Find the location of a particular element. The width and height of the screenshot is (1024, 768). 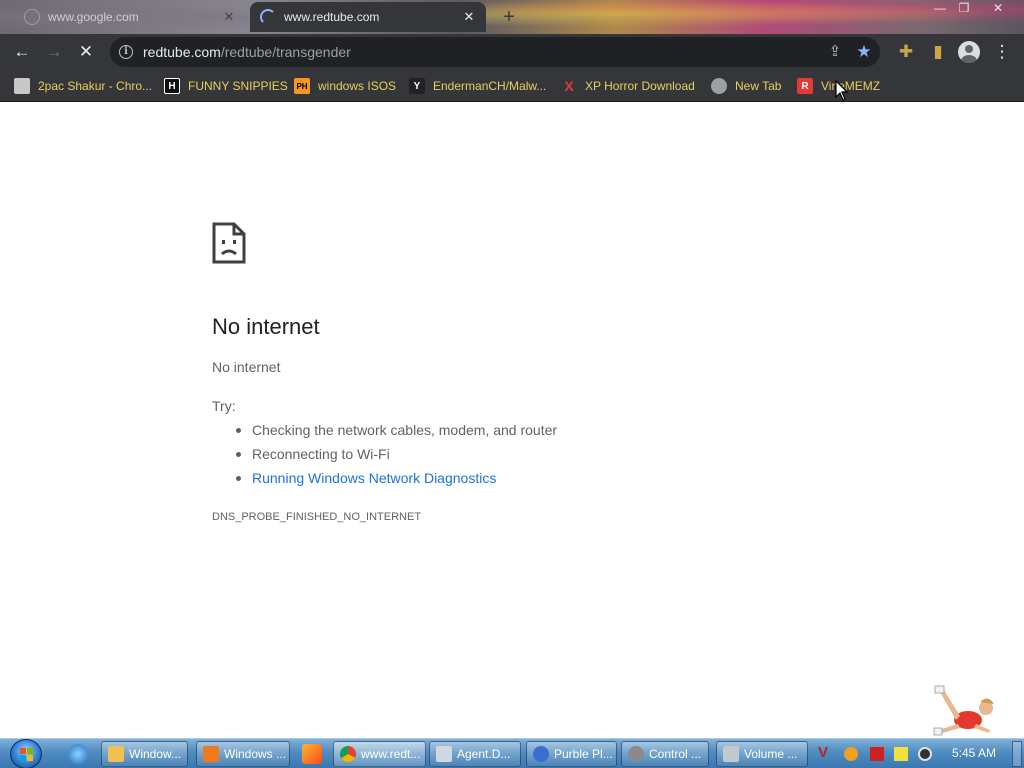

stop-loading-button: ✕ is located at coordinates (86, 52).